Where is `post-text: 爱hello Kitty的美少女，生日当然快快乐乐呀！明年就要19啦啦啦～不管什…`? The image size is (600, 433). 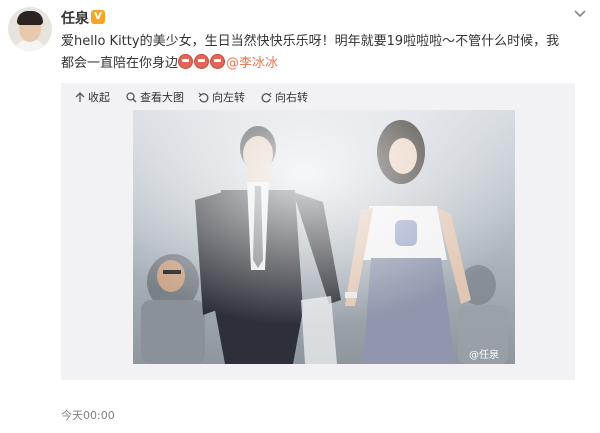
post-text: 爱hello Kitty的美少女，生日当然快快乐乐呀！明年就要19啦啦啦～不管什… is located at coordinates (316, 53).